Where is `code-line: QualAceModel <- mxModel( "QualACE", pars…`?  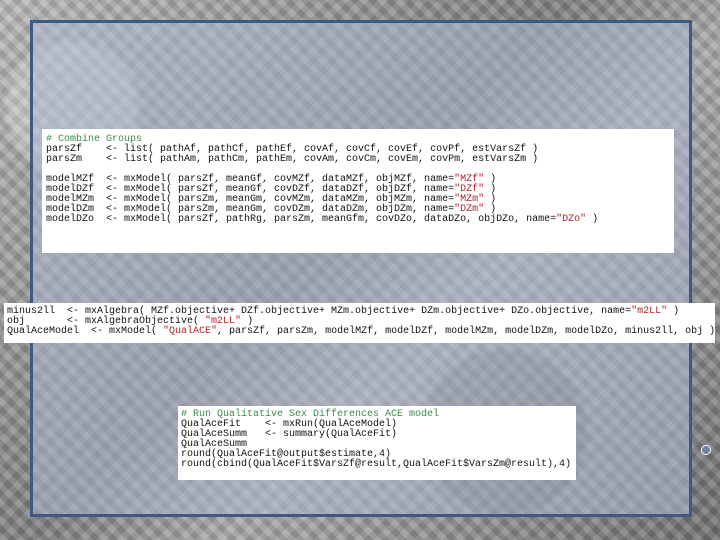 code-line: QualAceModel <- mxModel( "QualACE", pars… is located at coordinates (361, 331).